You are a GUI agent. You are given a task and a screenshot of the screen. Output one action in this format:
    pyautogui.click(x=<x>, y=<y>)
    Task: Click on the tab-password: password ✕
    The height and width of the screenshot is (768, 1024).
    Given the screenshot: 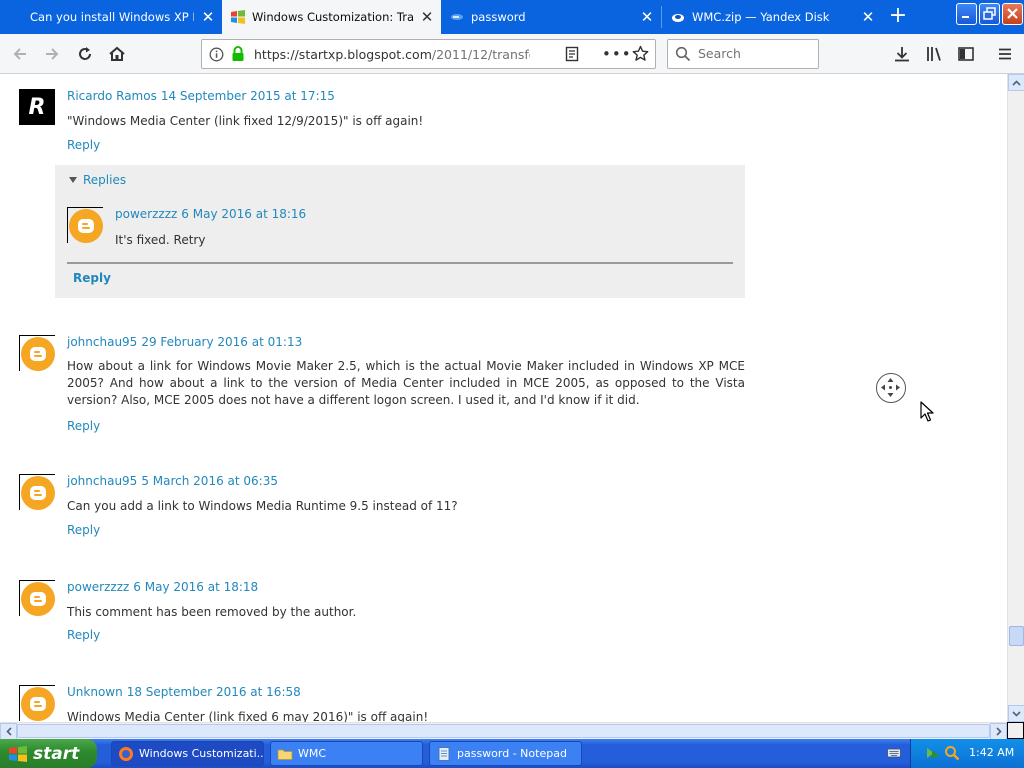 What is the action you would take?
    pyautogui.click(x=551, y=17)
    